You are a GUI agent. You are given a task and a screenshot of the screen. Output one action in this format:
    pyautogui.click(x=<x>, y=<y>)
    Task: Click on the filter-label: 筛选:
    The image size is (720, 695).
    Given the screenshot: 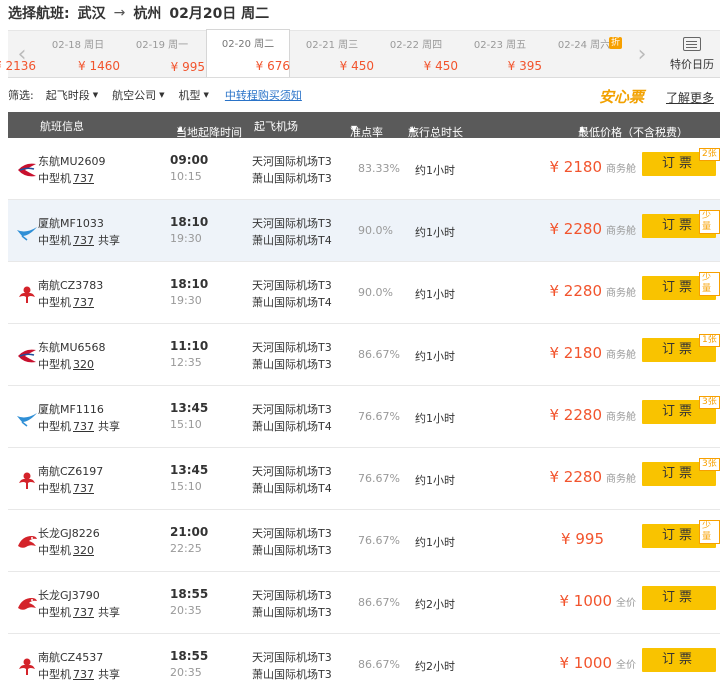 What is the action you would take?
    pyautogui.click(x=21, y=95)
    